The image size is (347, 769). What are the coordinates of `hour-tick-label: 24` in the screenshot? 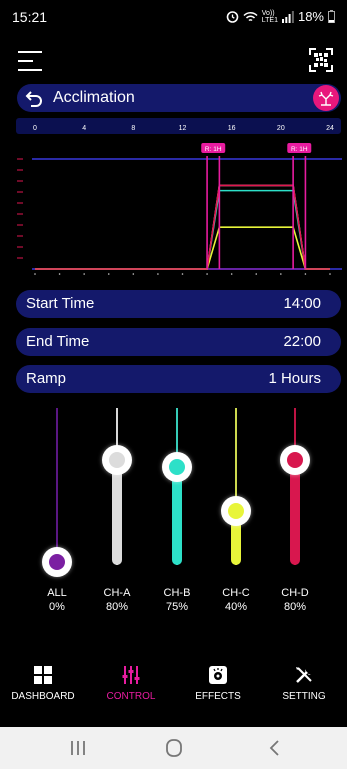 It's located at (330, 128).